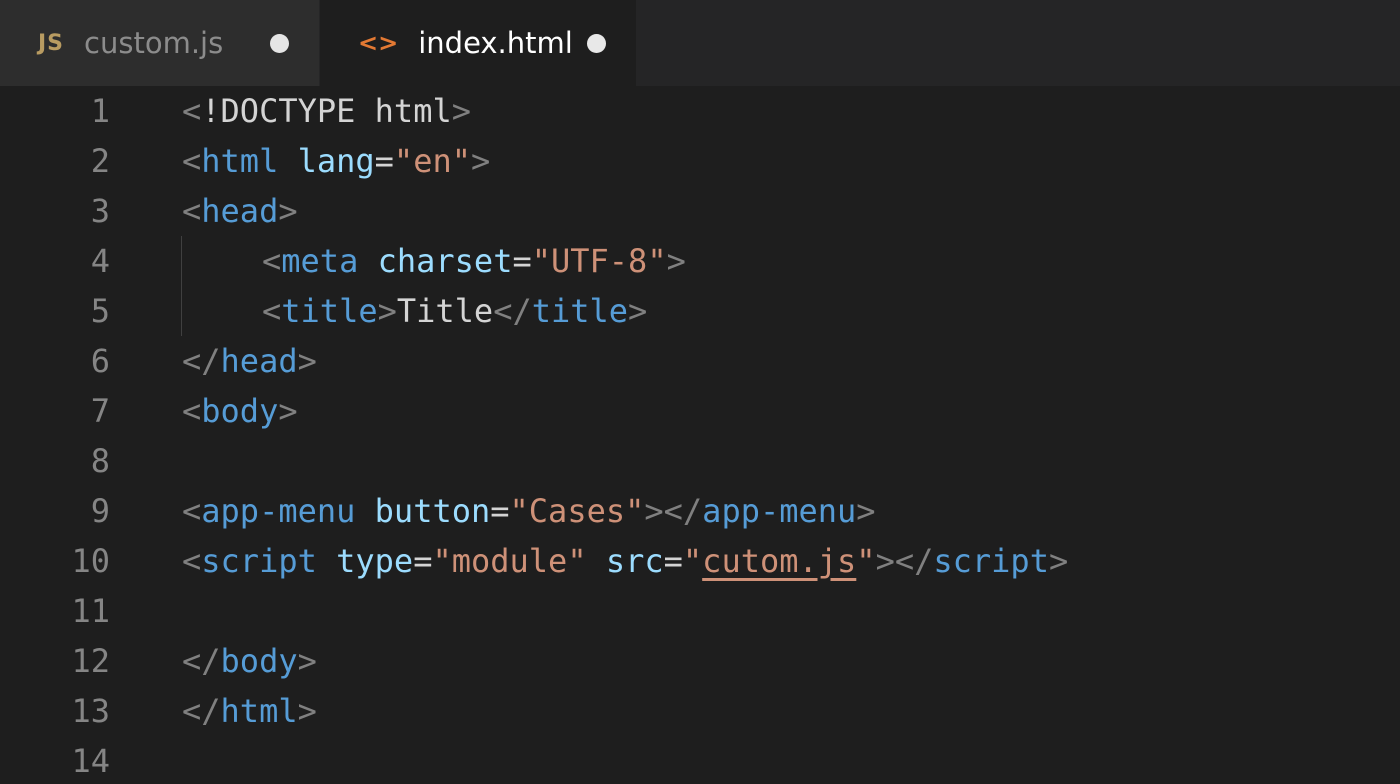  Describe the element at coordinates (90, 761) in the screenshot. I see `line-number: 14` at that location.